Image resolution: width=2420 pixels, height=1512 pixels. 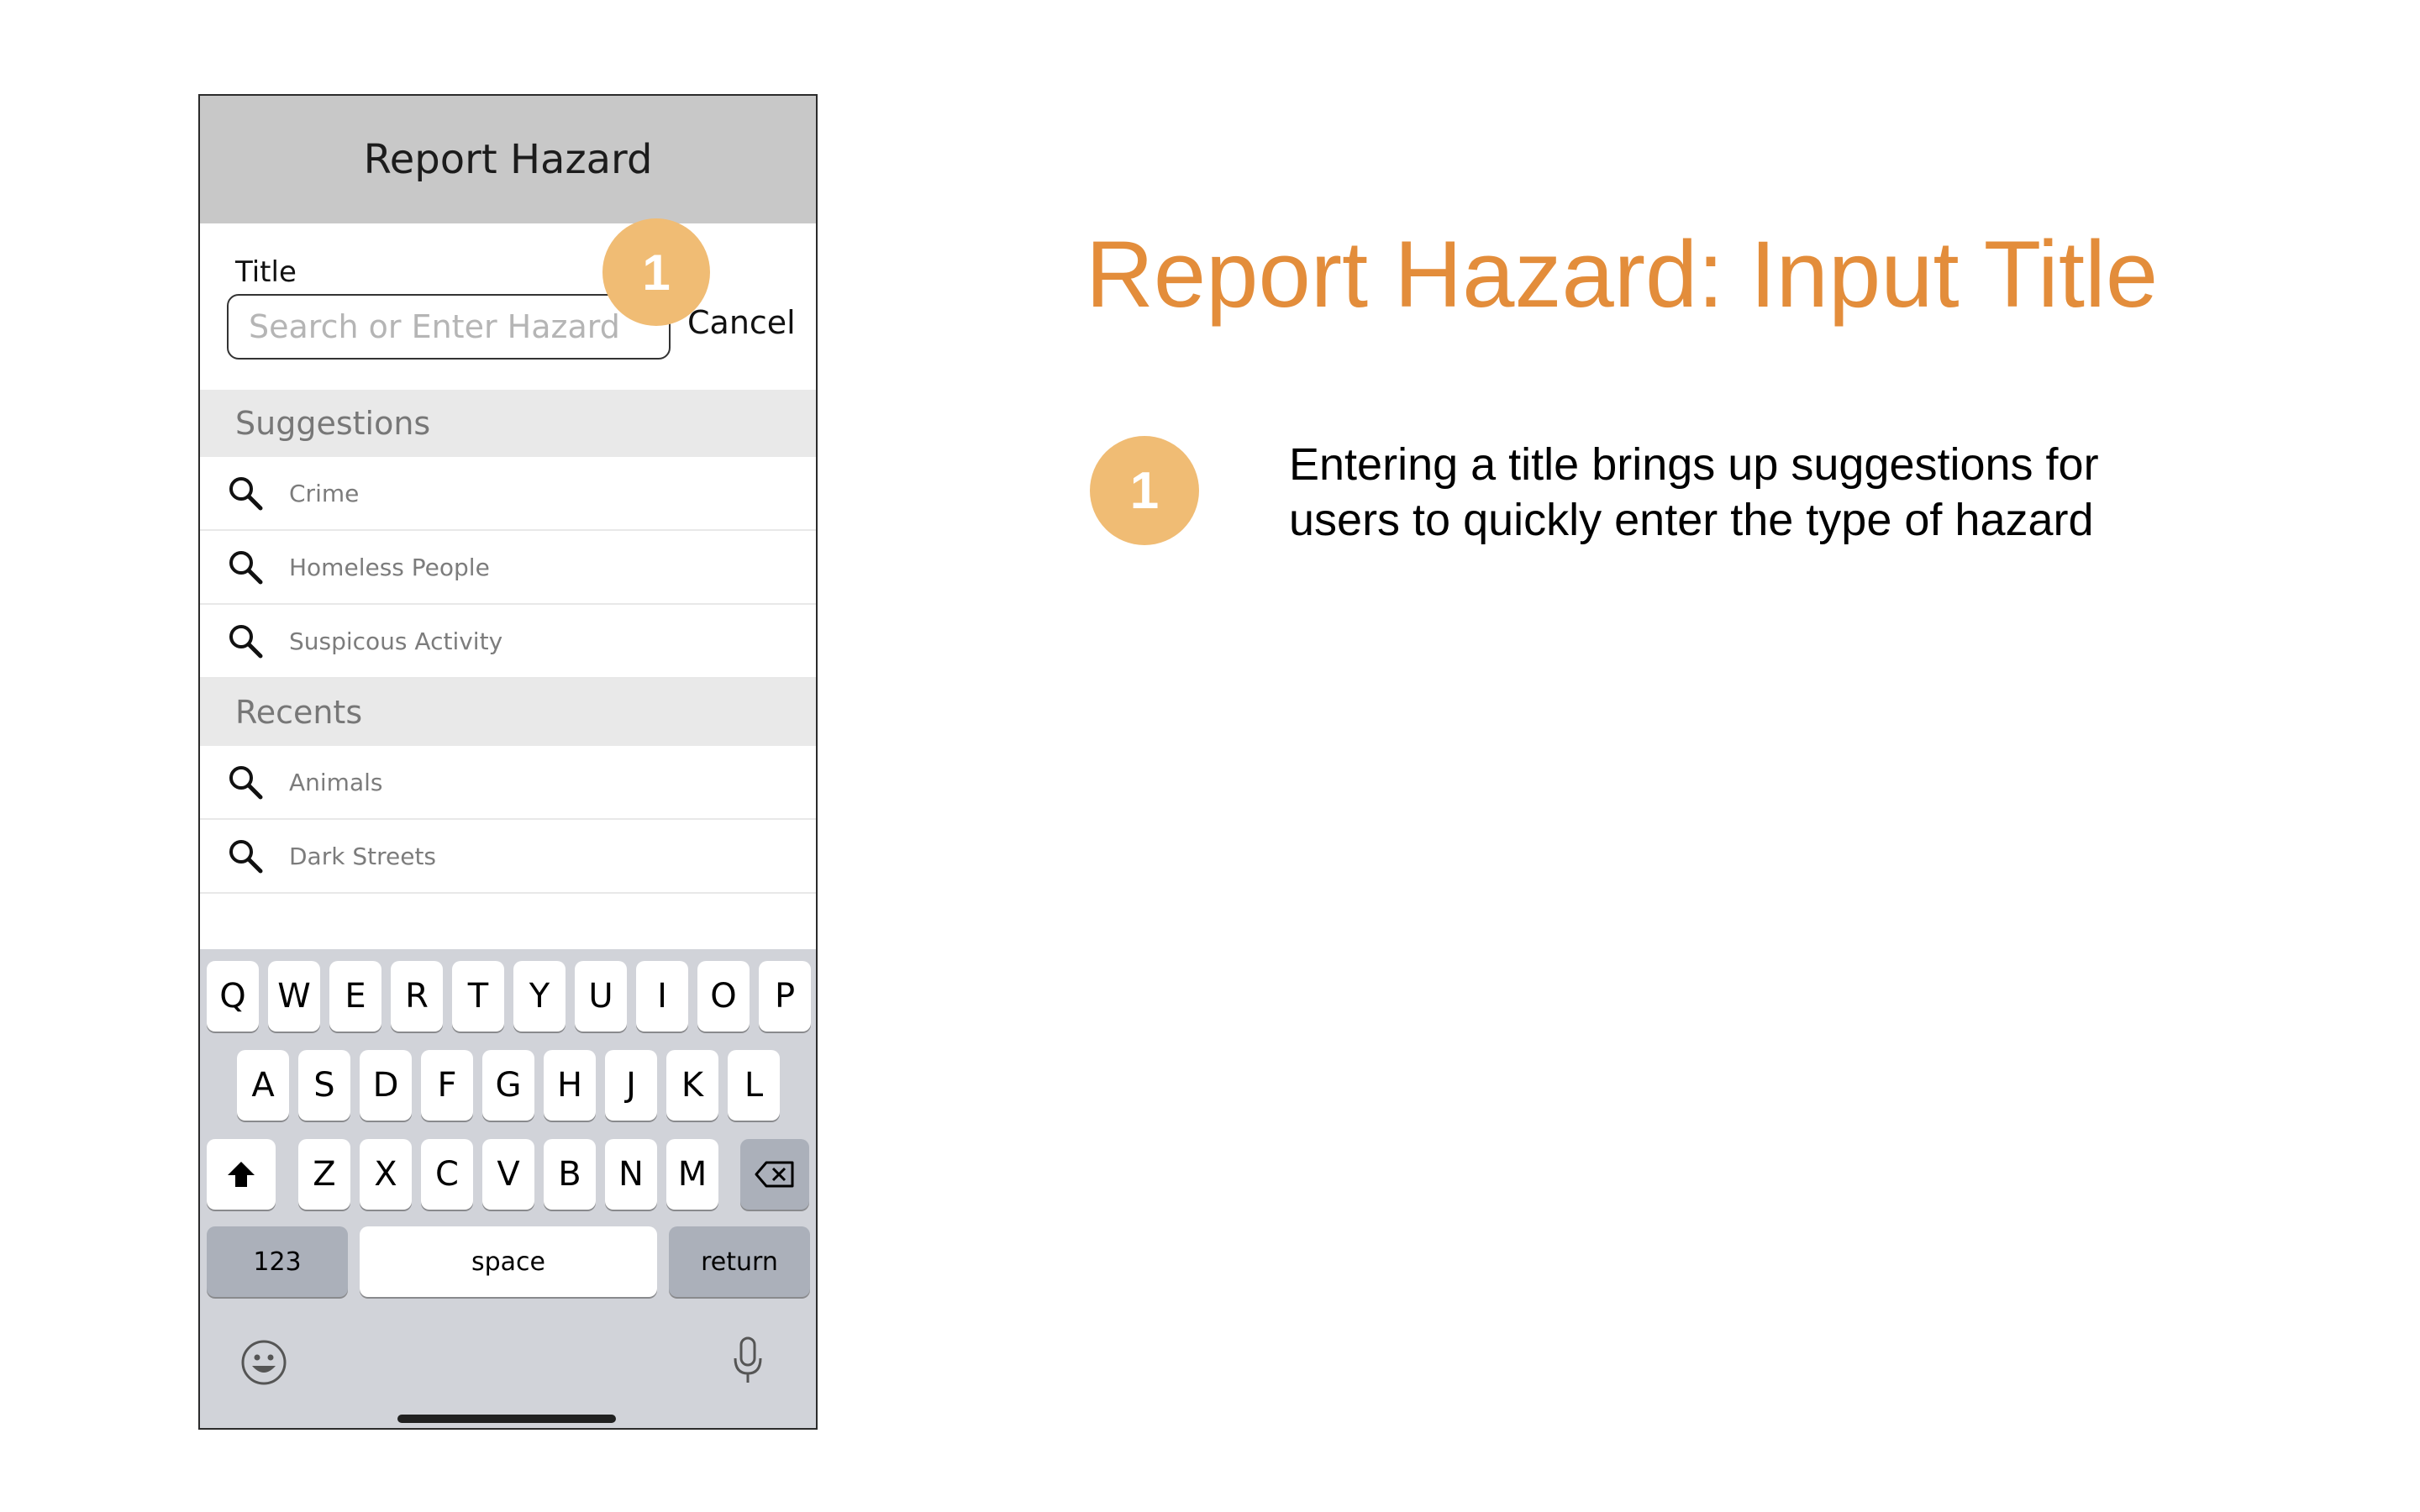 I want to click on key-h: H, so click(x=570, y=1085).